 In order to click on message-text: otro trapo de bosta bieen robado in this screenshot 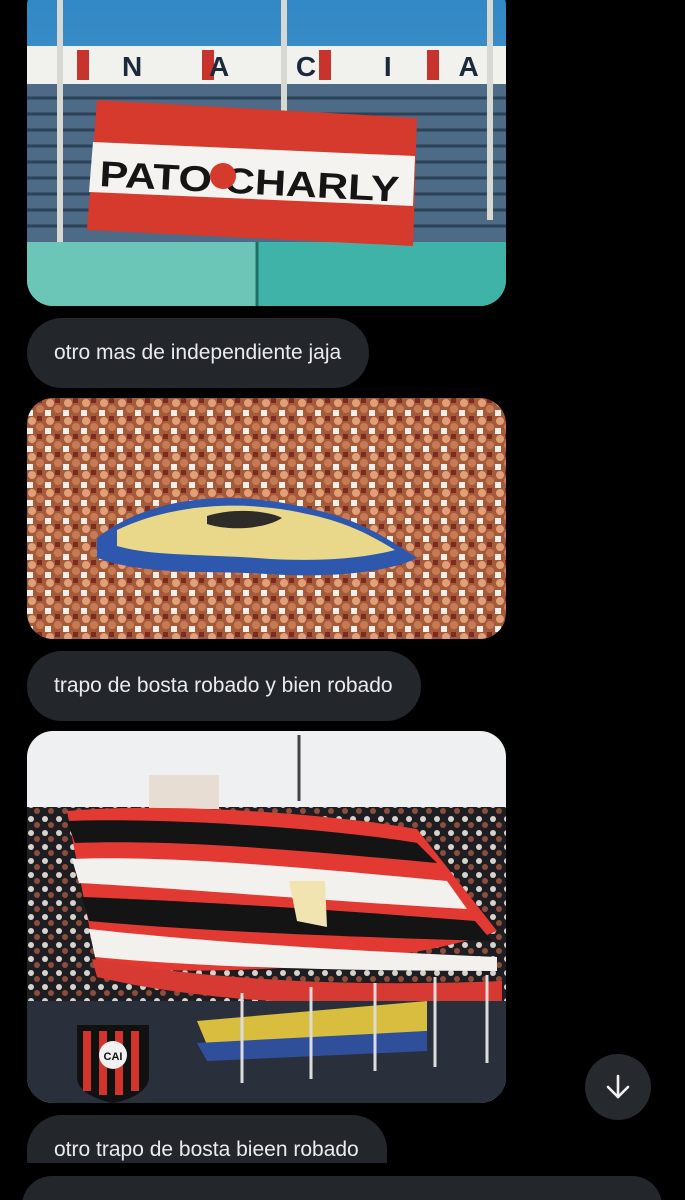, I will do `click(206, 1149)`.